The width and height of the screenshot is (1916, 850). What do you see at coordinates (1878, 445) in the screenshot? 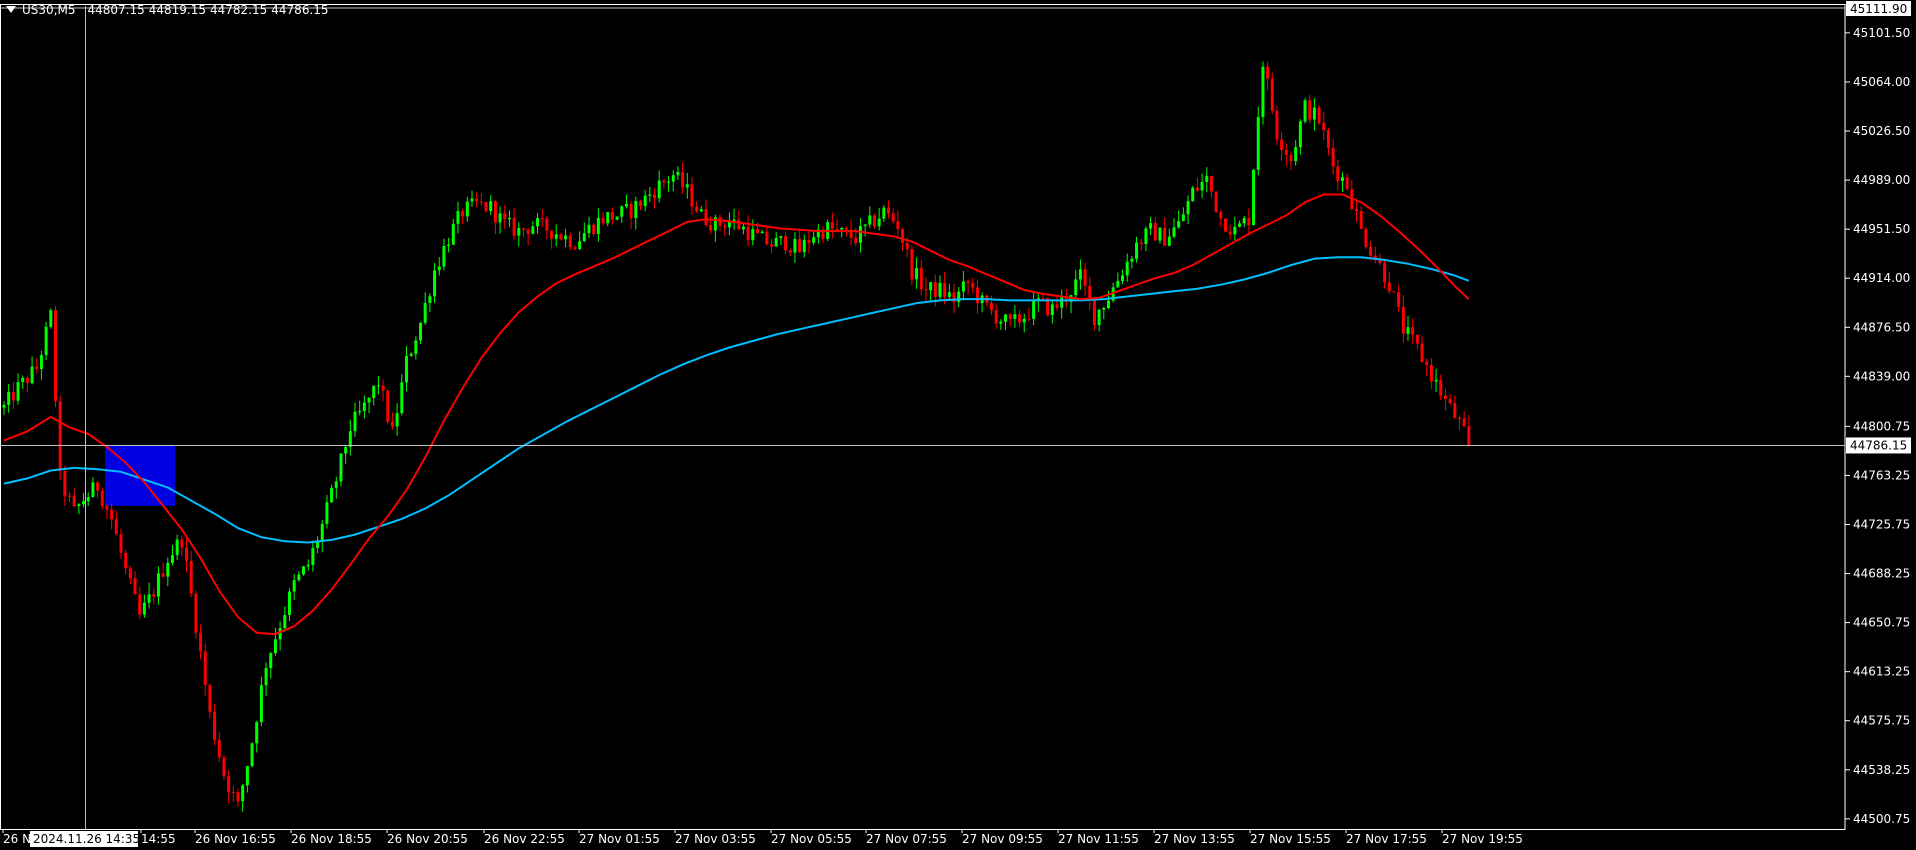
I see `current-price-tag: 44786.15` at bounding box center [1878, 445].